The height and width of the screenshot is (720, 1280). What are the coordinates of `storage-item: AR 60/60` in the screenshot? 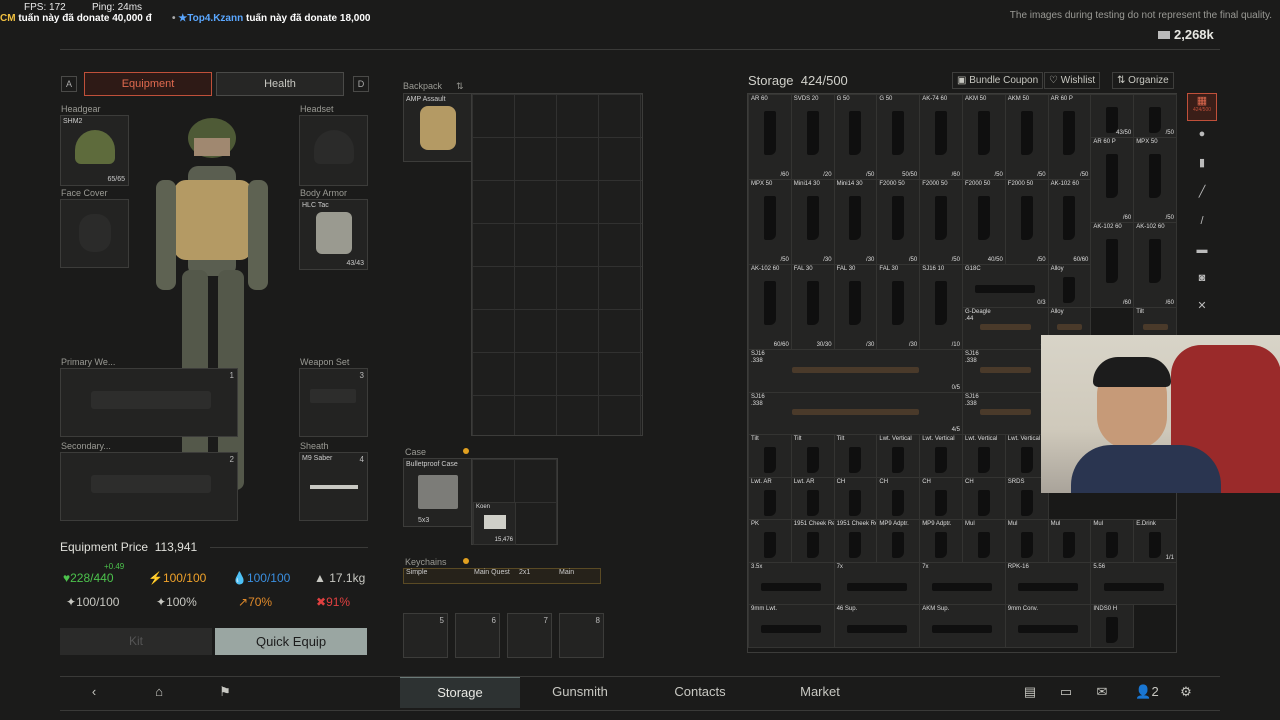 It's located at (770, 137).